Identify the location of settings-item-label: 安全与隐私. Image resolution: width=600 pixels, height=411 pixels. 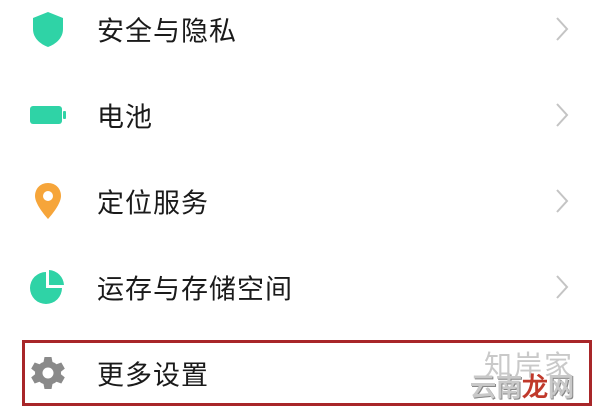
(167, 32).